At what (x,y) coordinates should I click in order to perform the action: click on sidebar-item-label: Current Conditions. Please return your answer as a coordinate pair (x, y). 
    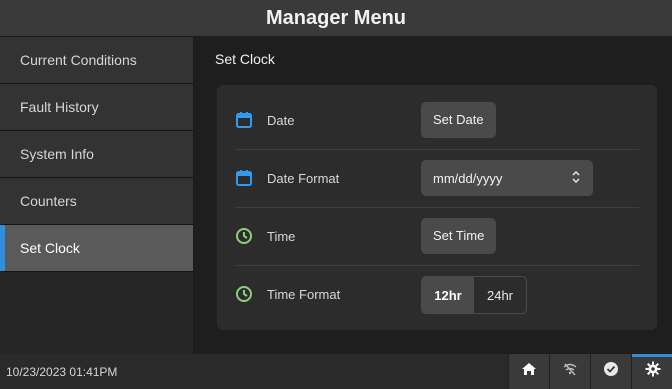
    Looking at the image, I should click on (78, 60).